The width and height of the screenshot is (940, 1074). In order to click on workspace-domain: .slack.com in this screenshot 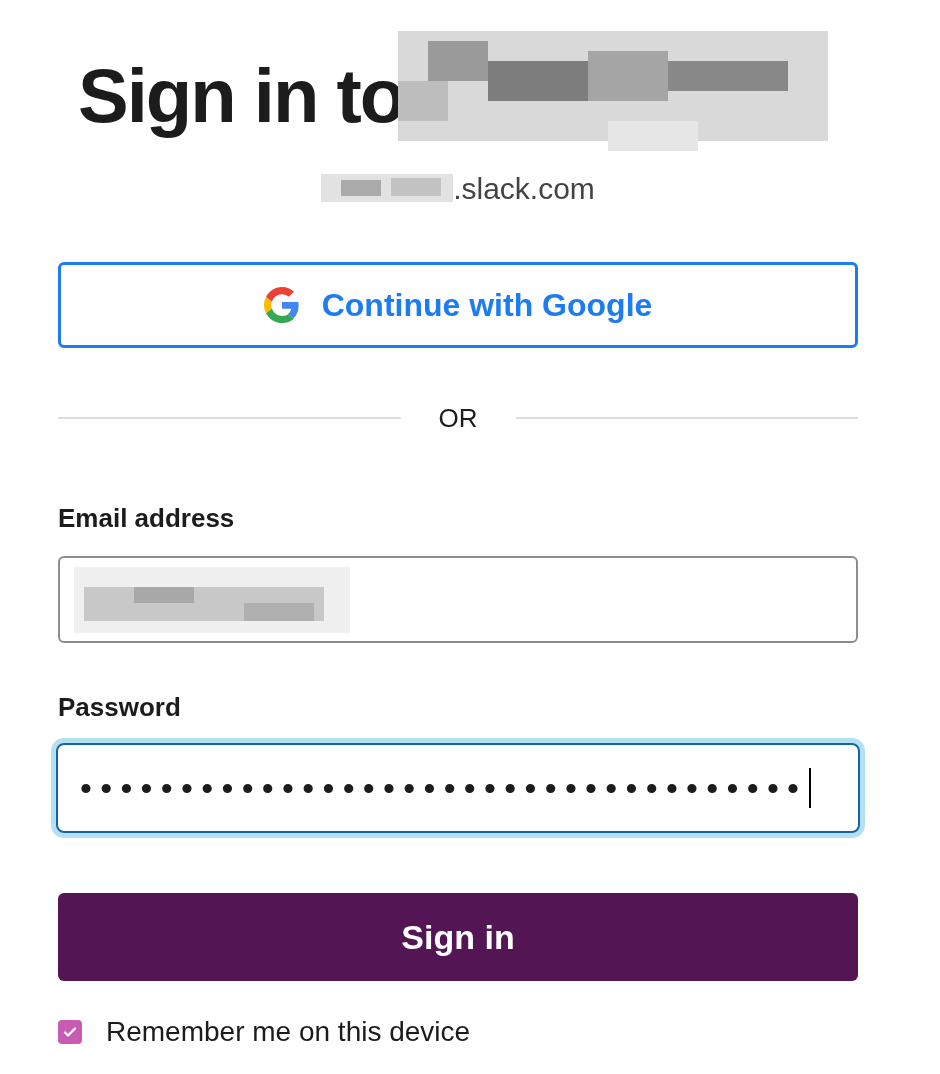, I will do `click(524, 188)`.